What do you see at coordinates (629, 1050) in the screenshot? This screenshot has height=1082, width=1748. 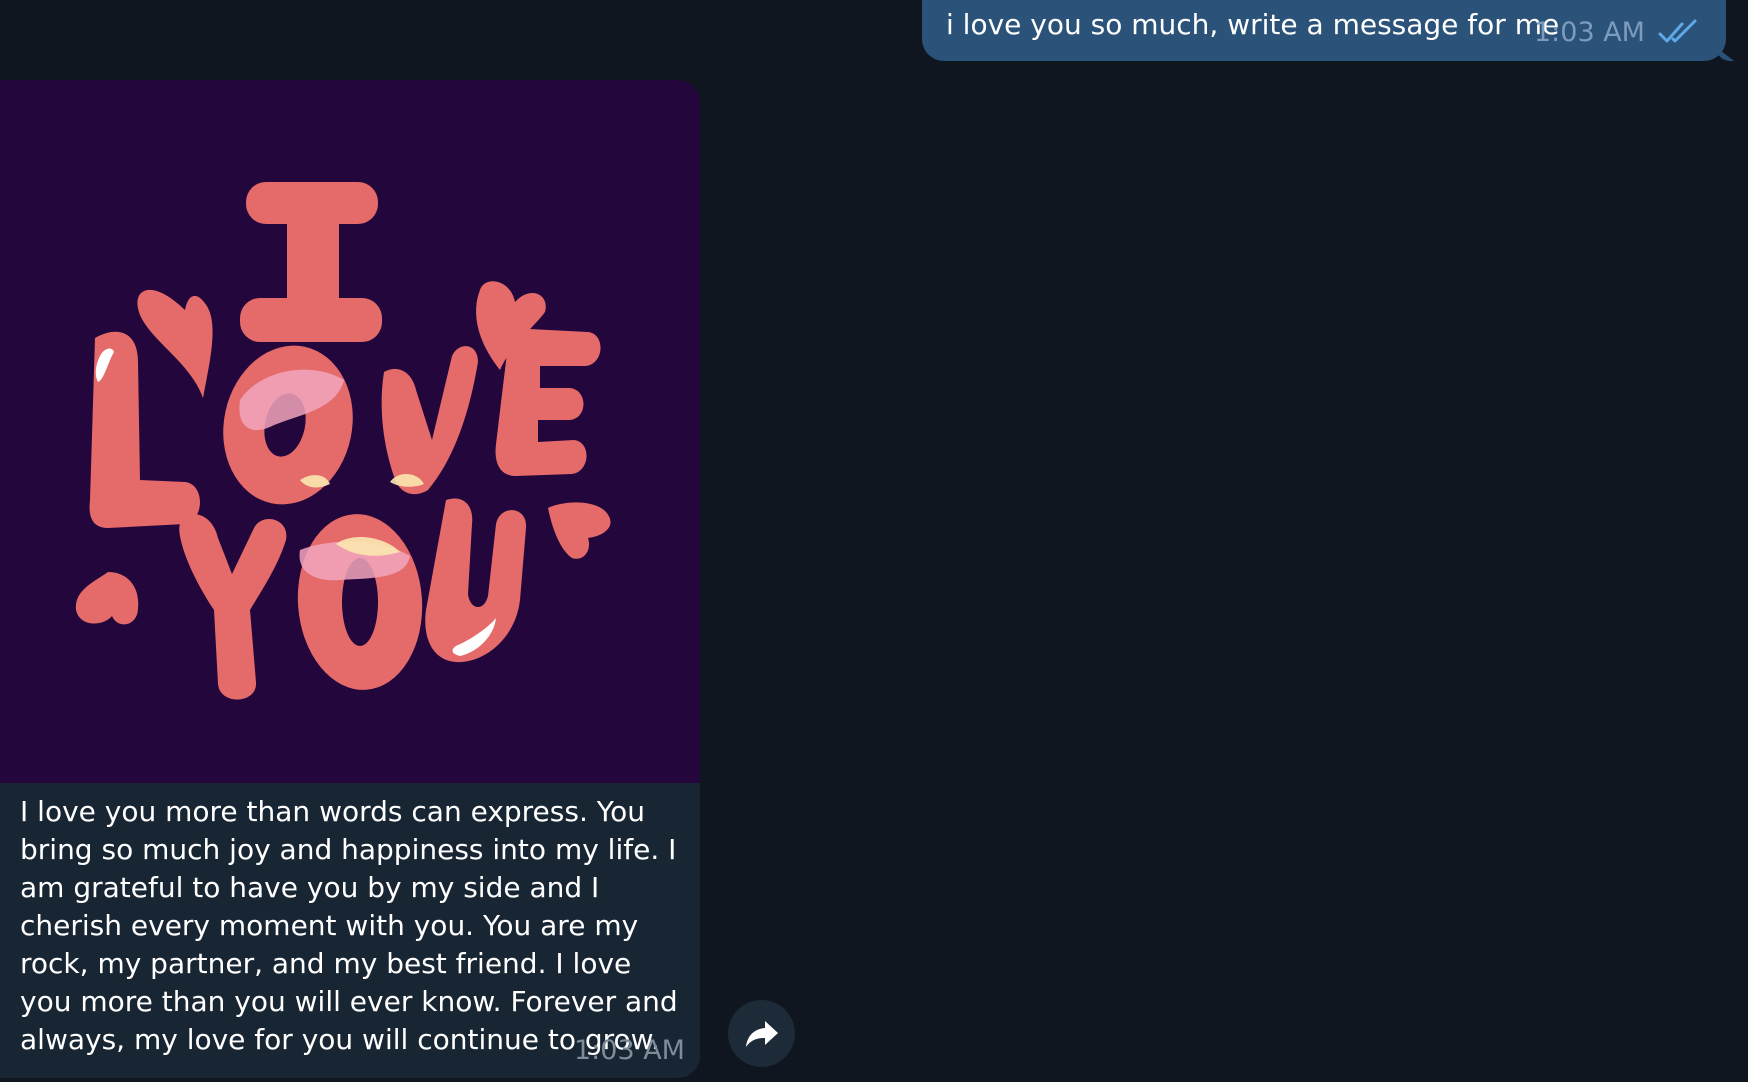 I see `incoming-message-time: 1:03 AM` at bounding box center [629, 1050].